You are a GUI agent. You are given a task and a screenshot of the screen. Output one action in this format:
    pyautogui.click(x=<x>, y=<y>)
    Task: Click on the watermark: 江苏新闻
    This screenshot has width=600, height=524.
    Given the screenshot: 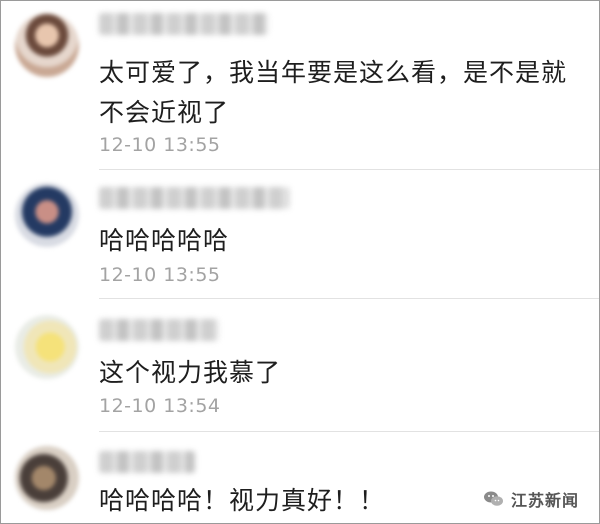 What is the action you would take?
    pyautogui.click(x=531, y=499)
    